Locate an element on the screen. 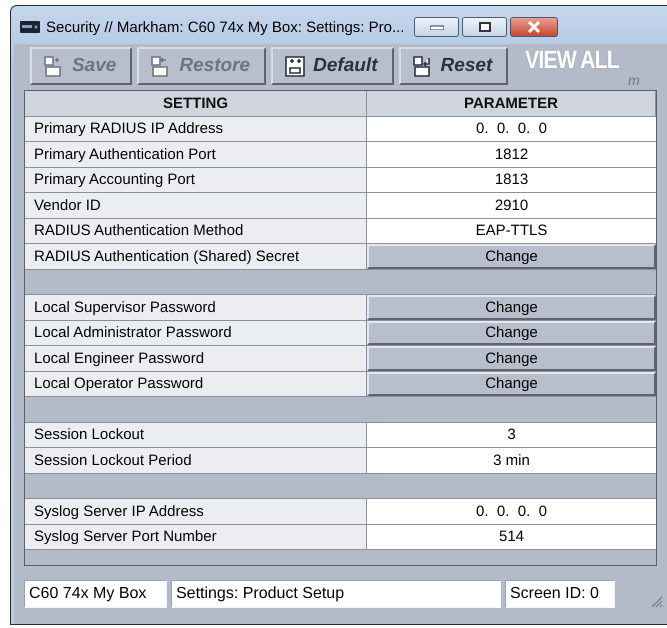 The width and height of the screenshot is (667, 628). maximize-icon is located at coordinates (484, 27).